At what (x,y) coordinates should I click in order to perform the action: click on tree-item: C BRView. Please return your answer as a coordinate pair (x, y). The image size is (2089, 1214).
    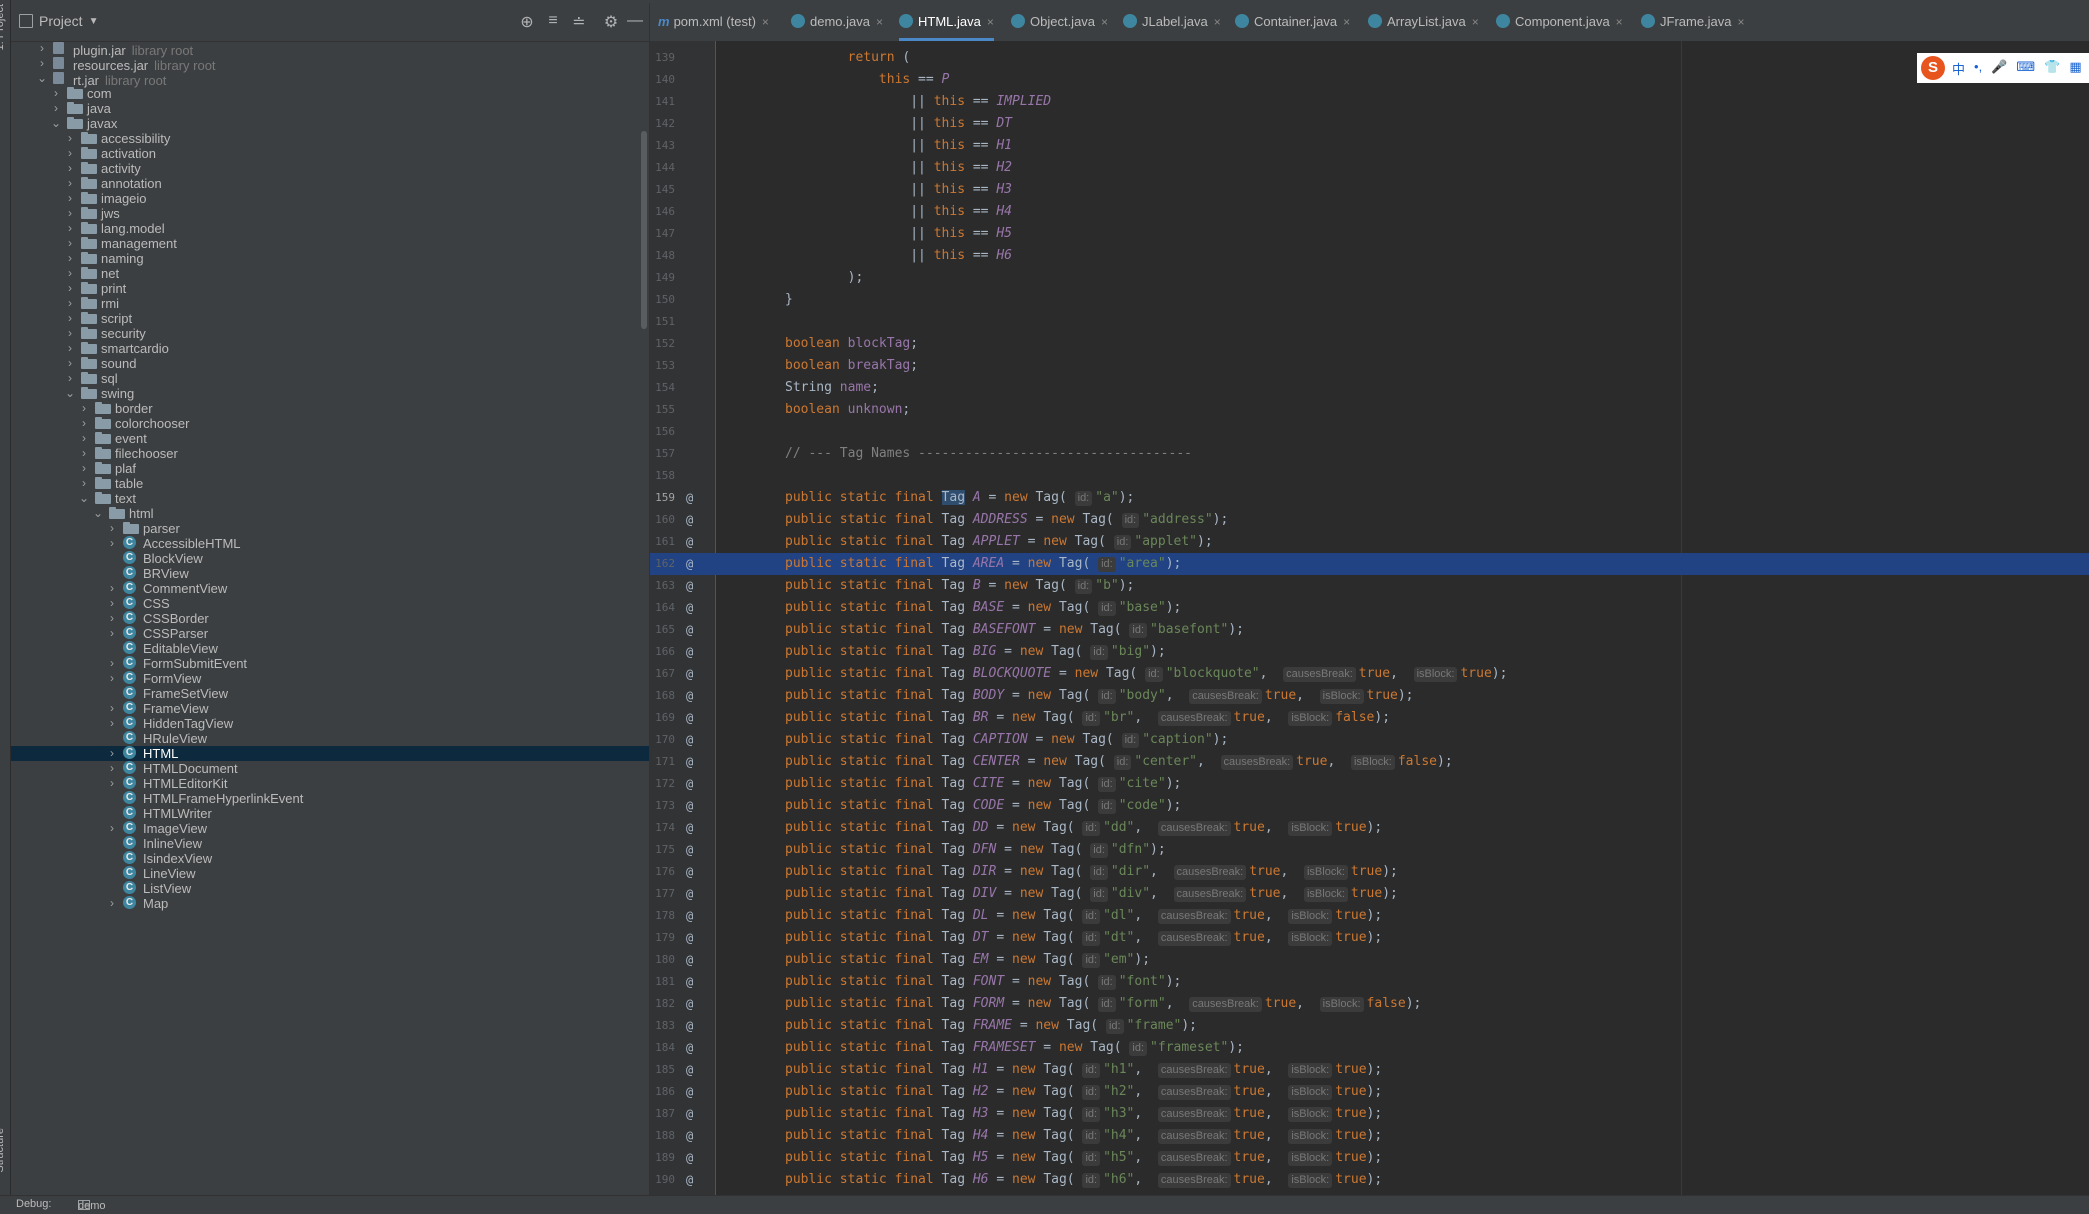
    Looking at the image, I should click on (330, 573).